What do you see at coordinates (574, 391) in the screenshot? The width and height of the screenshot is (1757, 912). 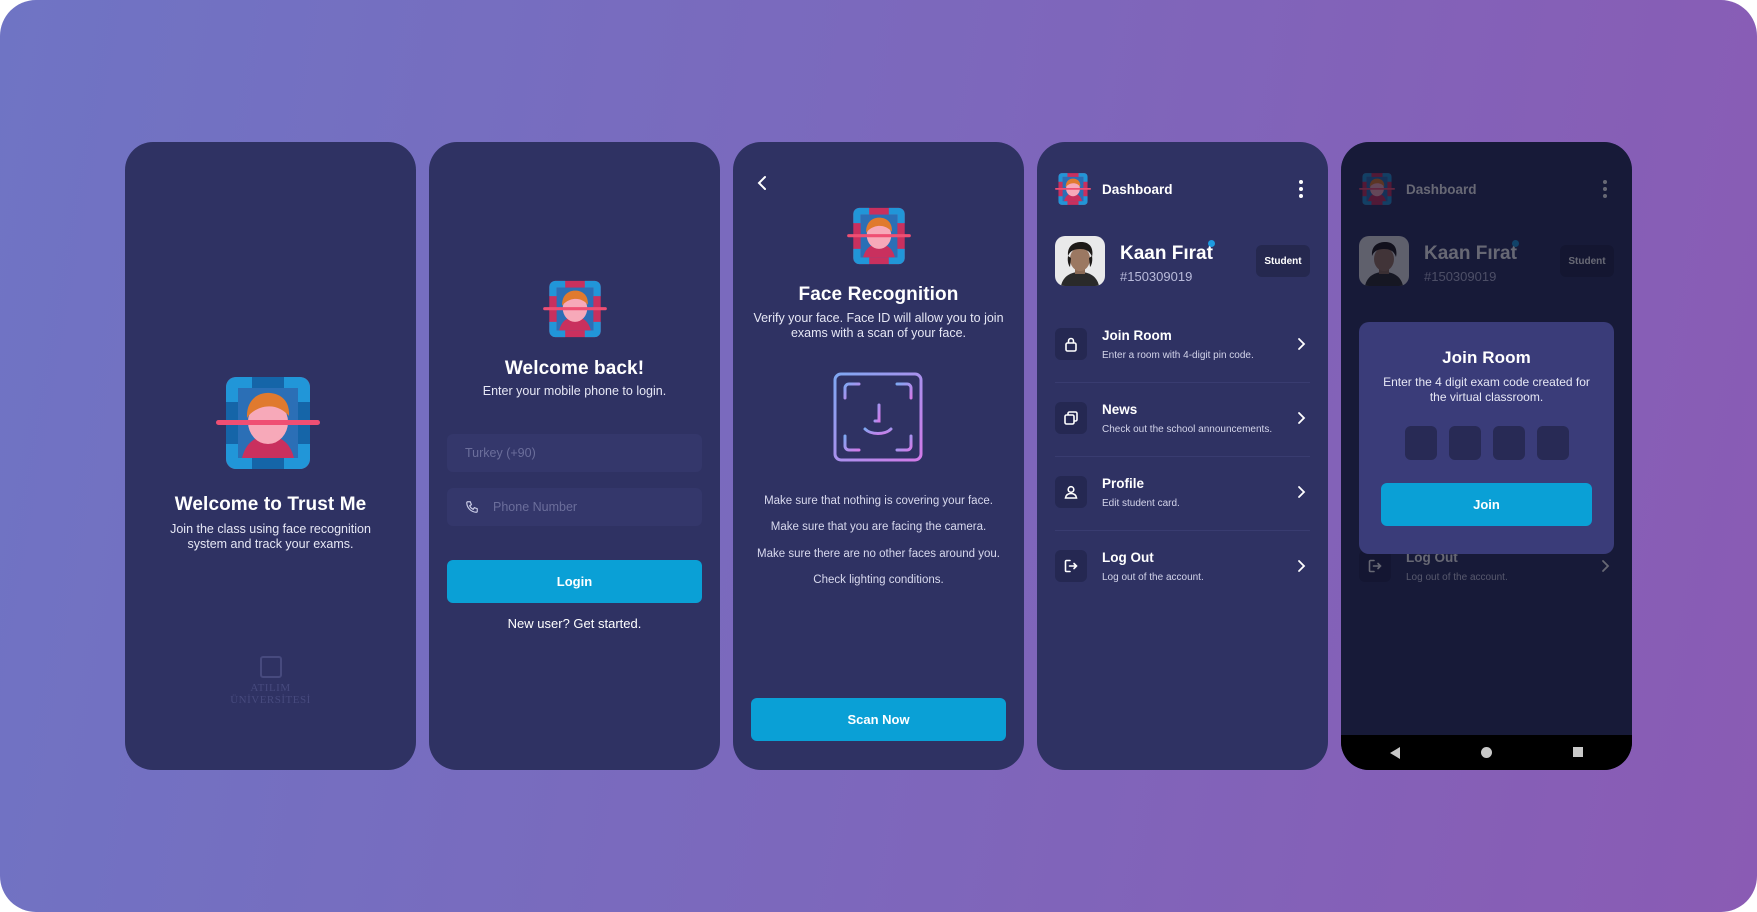 I see `login-subtitle: Enter your mobile phone to login.` at bounding box center [574, 391].